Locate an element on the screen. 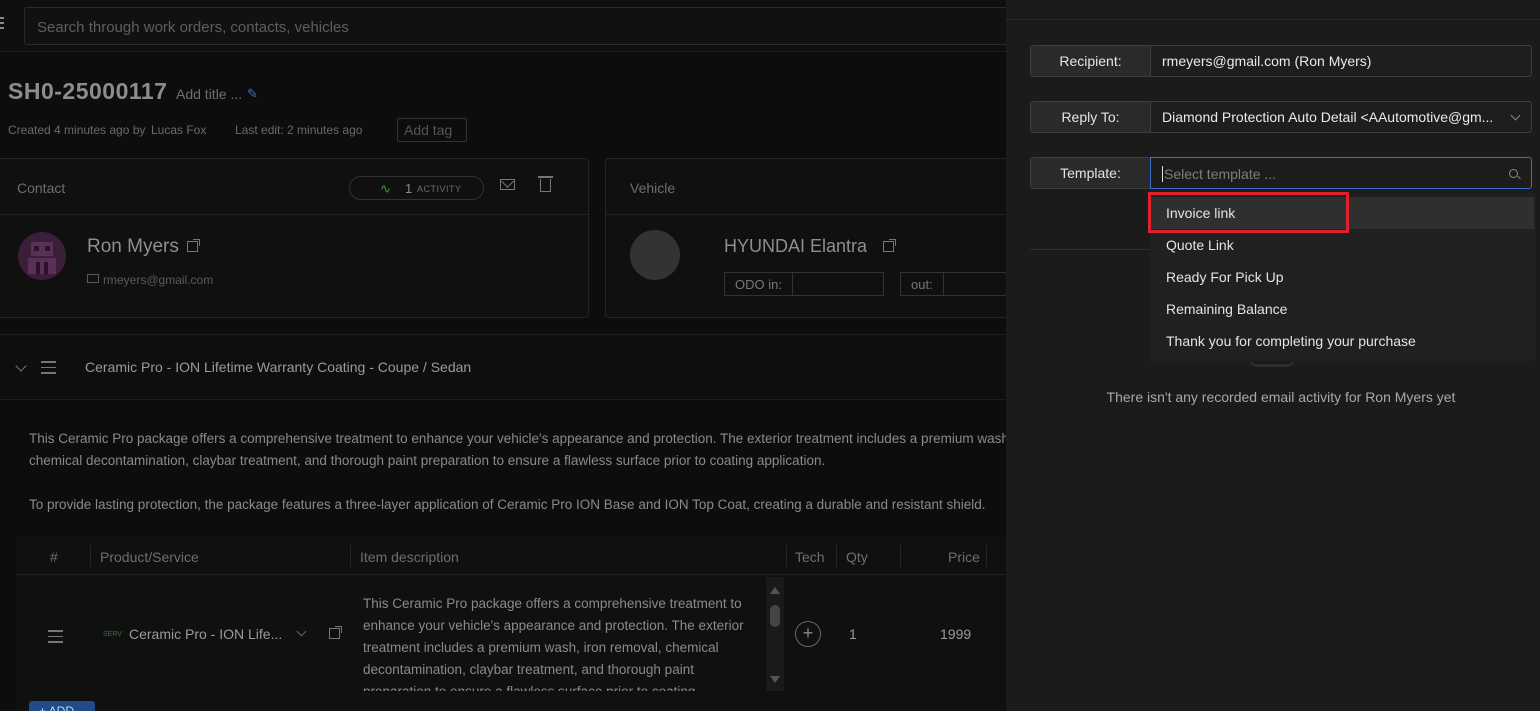 This screenshot has height=711, width=1540. template-label: Template: is located at coordinates (1090, 173).